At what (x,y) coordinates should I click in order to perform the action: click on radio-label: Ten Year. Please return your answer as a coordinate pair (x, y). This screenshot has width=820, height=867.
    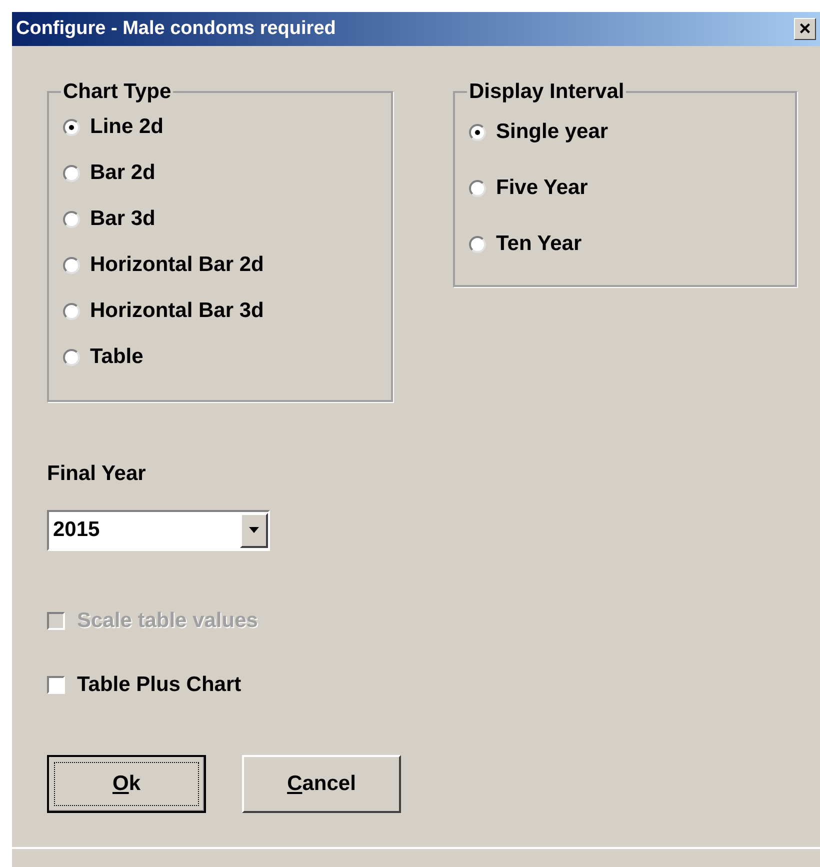
    Looking at the image, I should click on (539, 244).